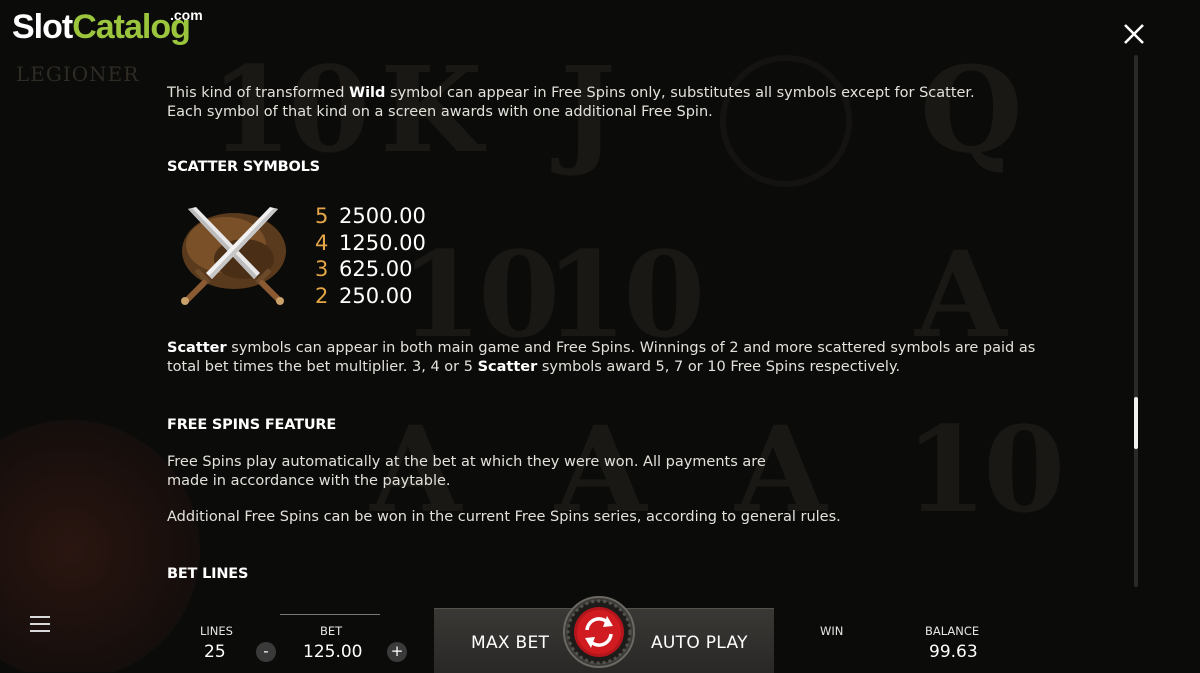 The image size is (1200, 673). I want to click on paytable-value: 1250.00, so click(382, 242).